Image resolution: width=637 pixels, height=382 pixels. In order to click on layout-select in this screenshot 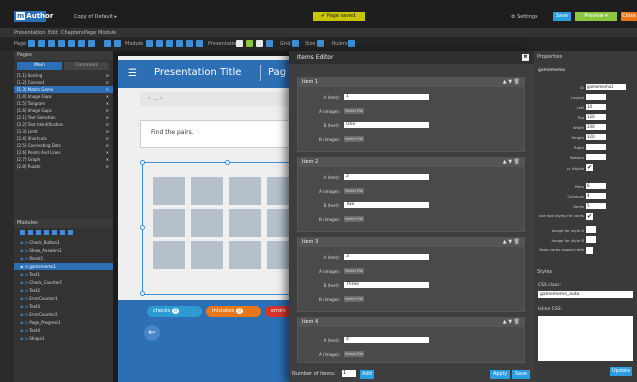, I will do `click(596, 97)`.